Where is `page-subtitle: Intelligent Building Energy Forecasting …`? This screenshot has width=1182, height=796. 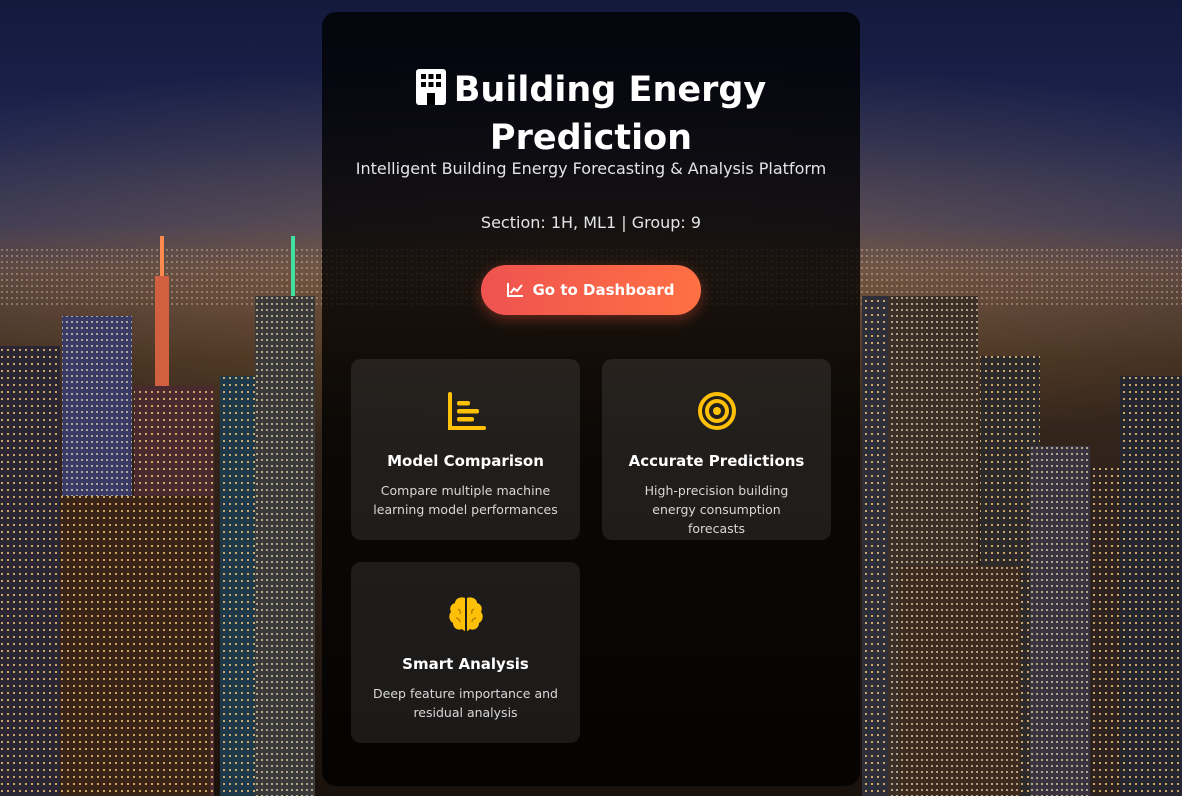 page-subtitle: Intelligent Building Energy Forecasting … is located at coordinates (591, 168).